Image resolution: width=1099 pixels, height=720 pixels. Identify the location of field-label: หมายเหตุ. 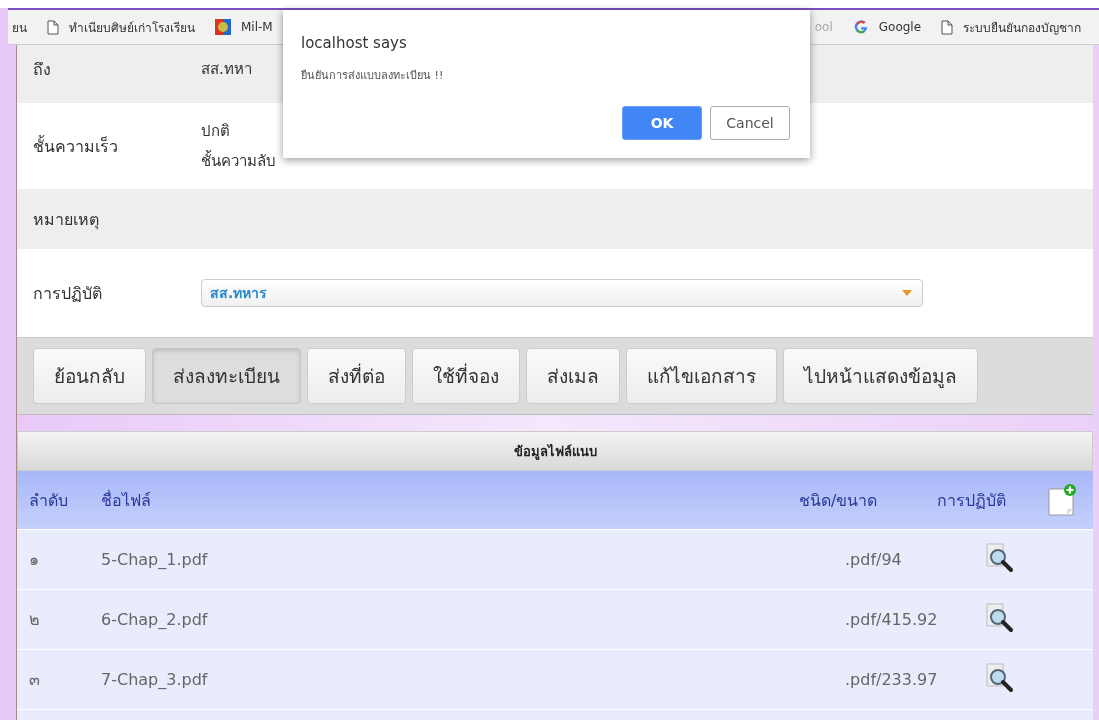
(66, 220).